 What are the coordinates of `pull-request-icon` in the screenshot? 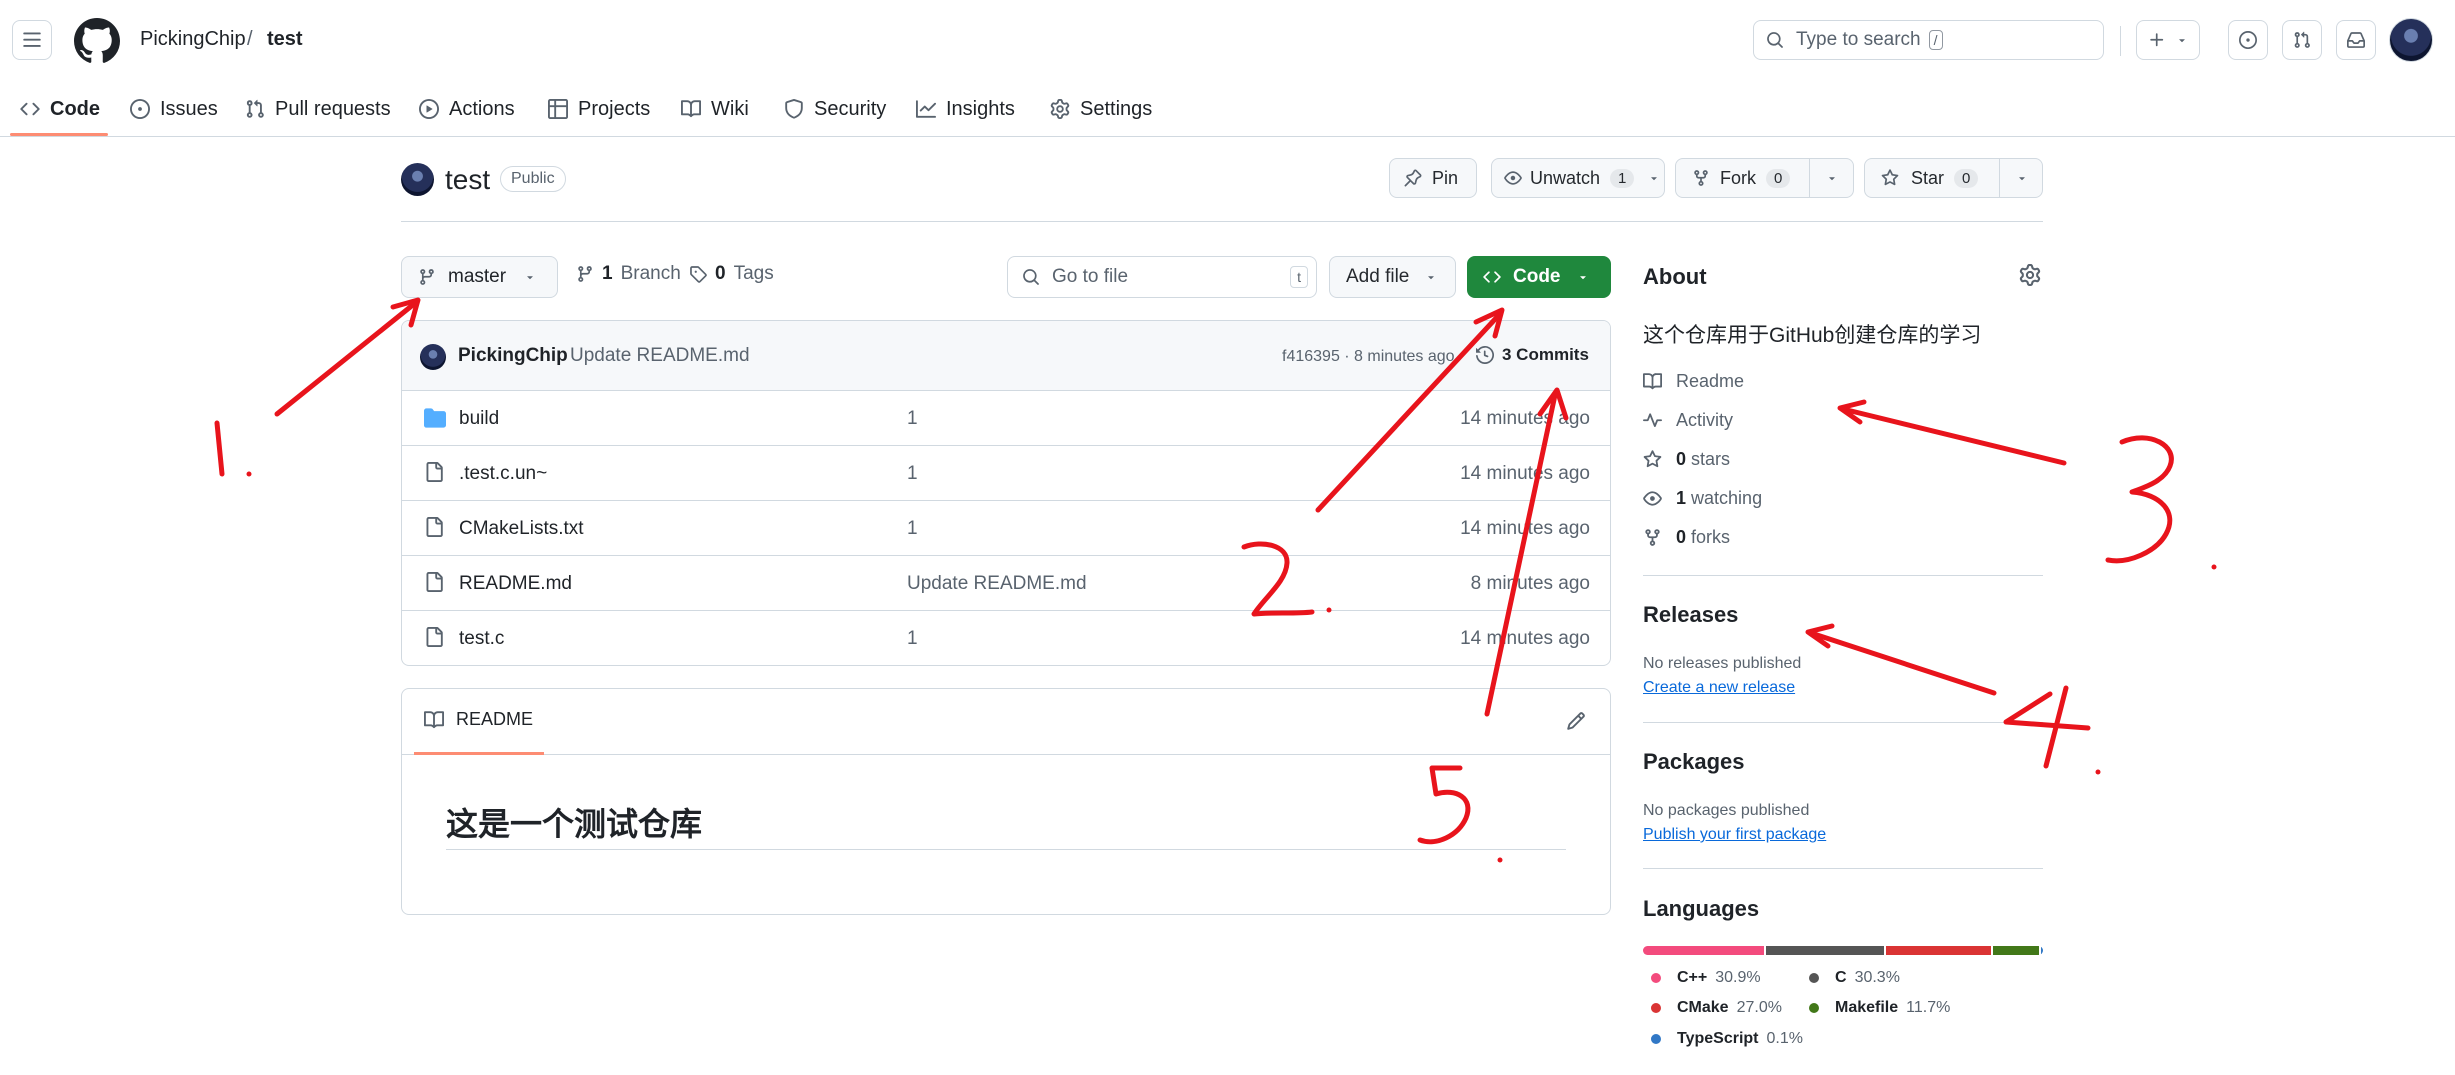 It's located at (255, 109).